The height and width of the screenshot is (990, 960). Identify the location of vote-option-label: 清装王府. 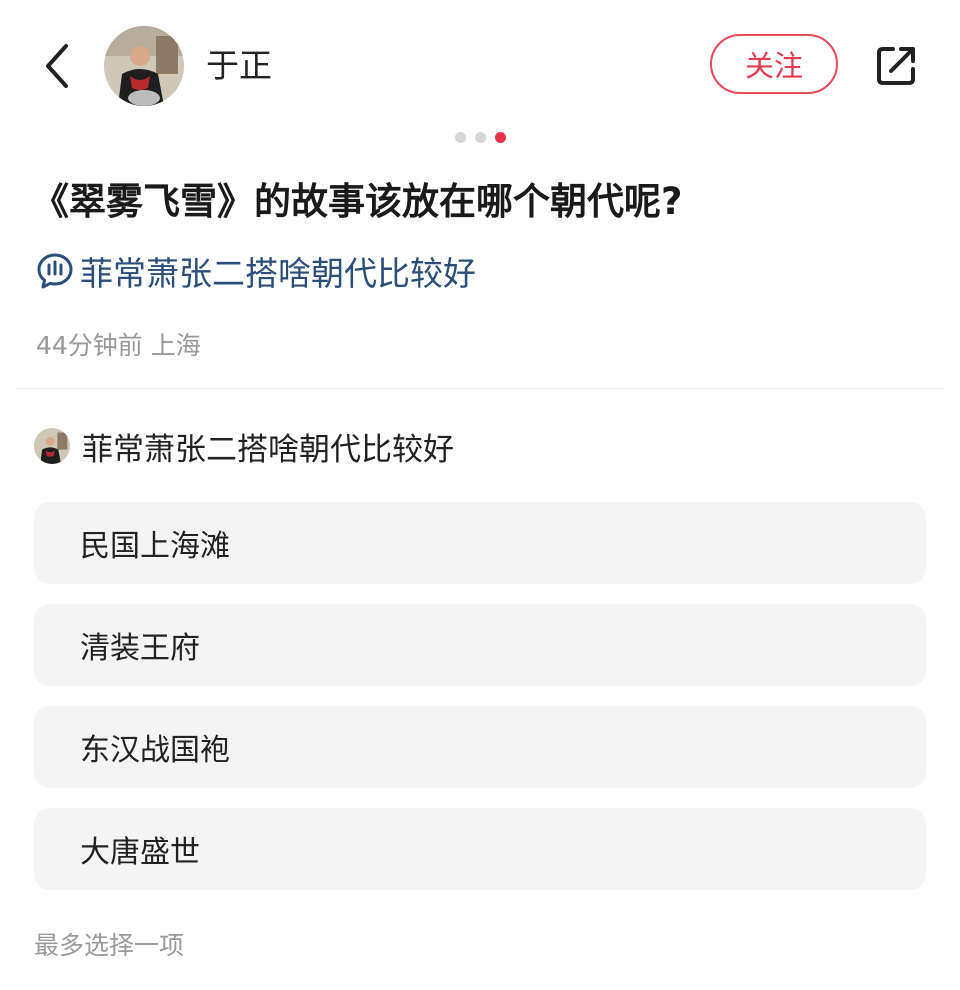
(140, 648).